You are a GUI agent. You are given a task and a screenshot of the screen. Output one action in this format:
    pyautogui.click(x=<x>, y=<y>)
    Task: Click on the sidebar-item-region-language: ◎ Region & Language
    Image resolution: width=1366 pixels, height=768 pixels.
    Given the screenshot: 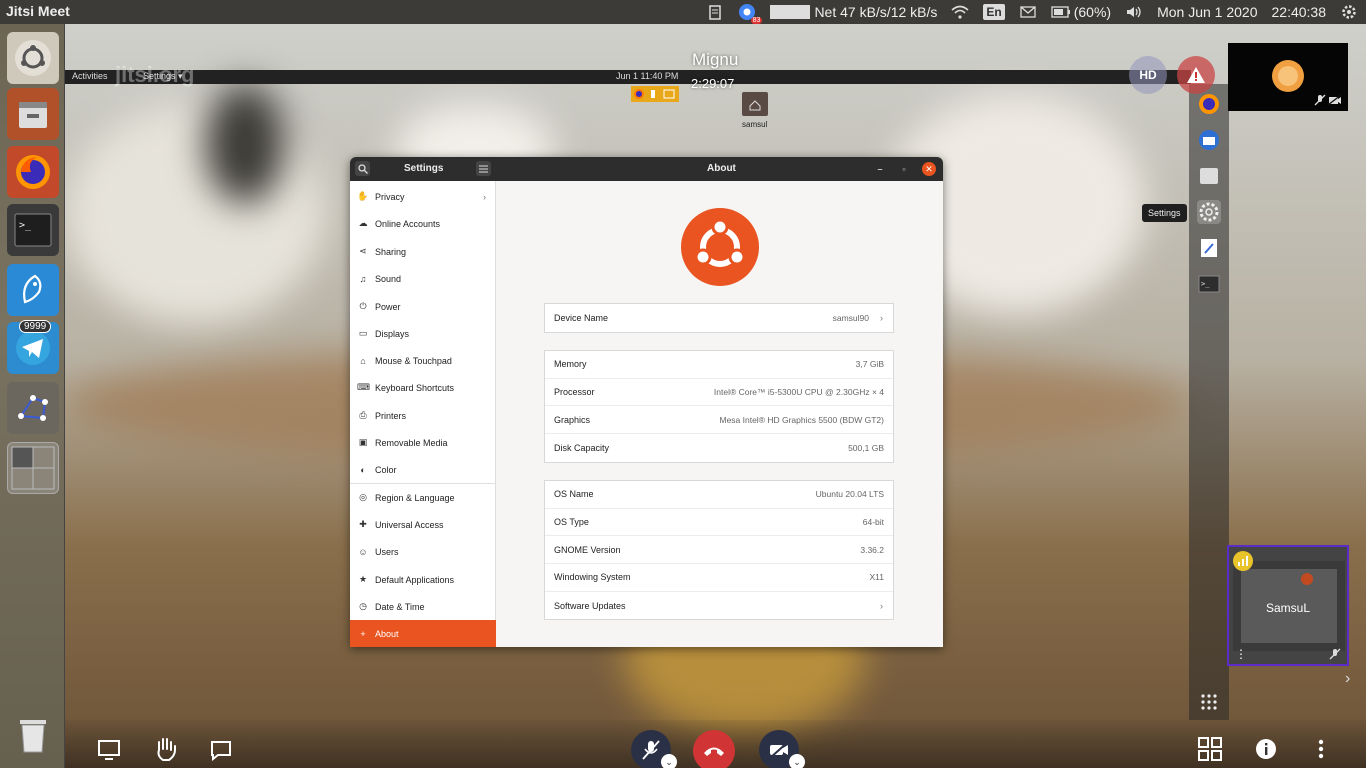 What is the action you would take?
    pyautogui.click(x=423, y=497)
    